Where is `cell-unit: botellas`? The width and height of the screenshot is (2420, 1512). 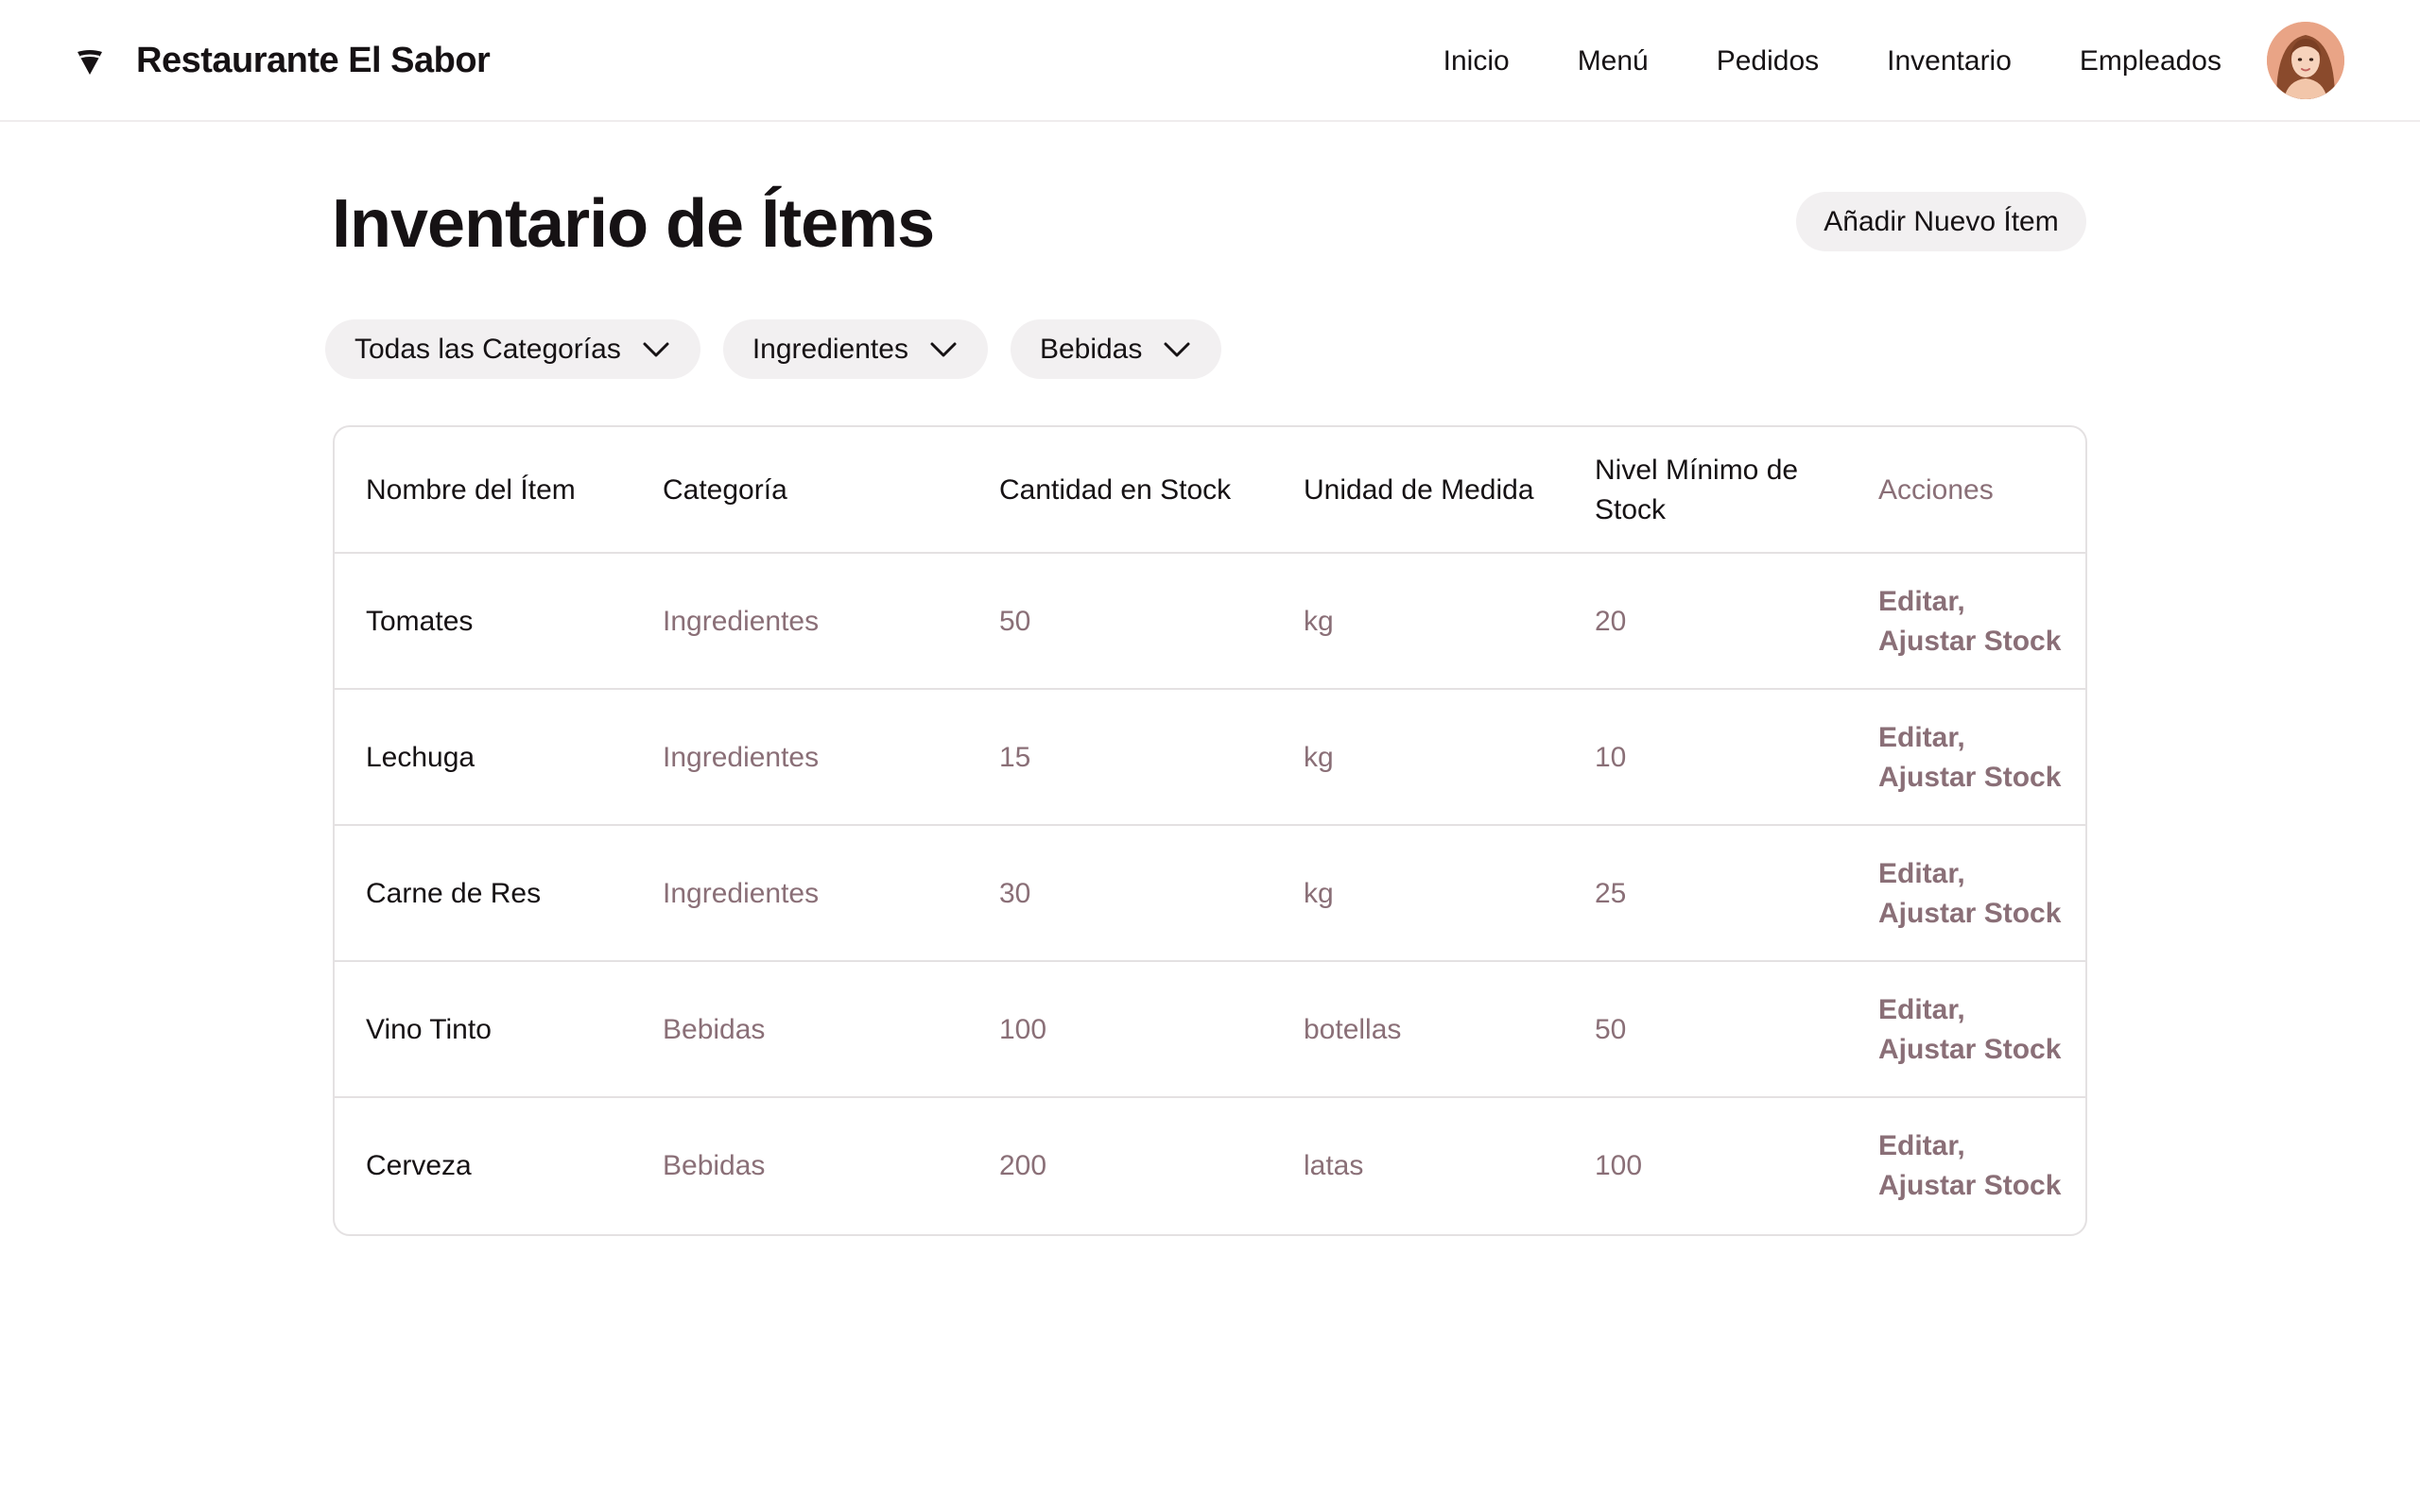
cell-unit: botellas is located at coordinates (1353, 1029).